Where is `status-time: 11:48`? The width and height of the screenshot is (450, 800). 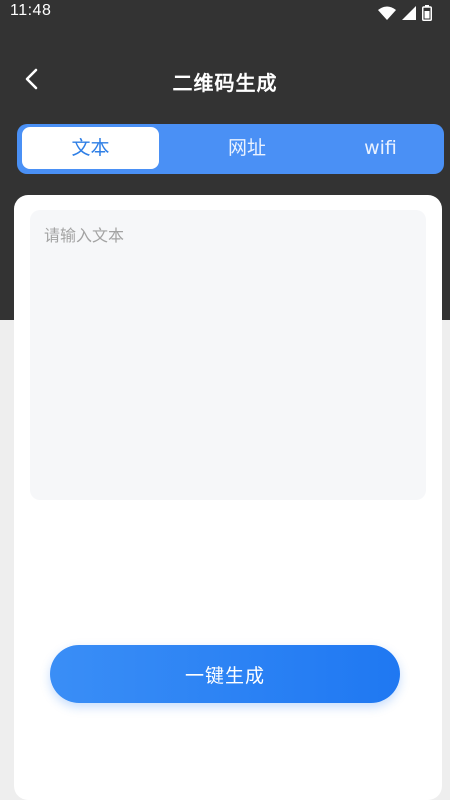 status-time: 11:48 is located at coordinates (31, 10).